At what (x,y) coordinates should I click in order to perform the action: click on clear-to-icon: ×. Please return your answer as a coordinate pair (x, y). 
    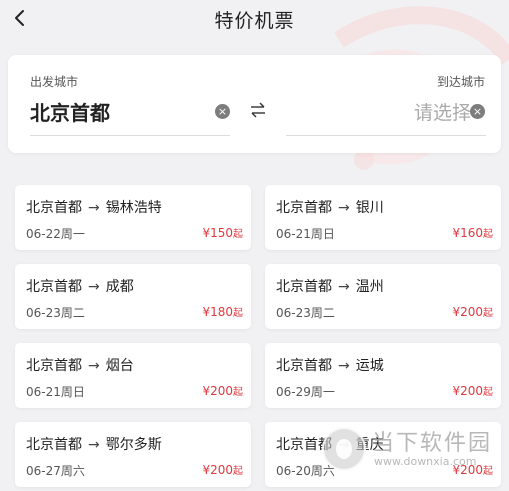
    Looking at the image, I should click on (477, 111).